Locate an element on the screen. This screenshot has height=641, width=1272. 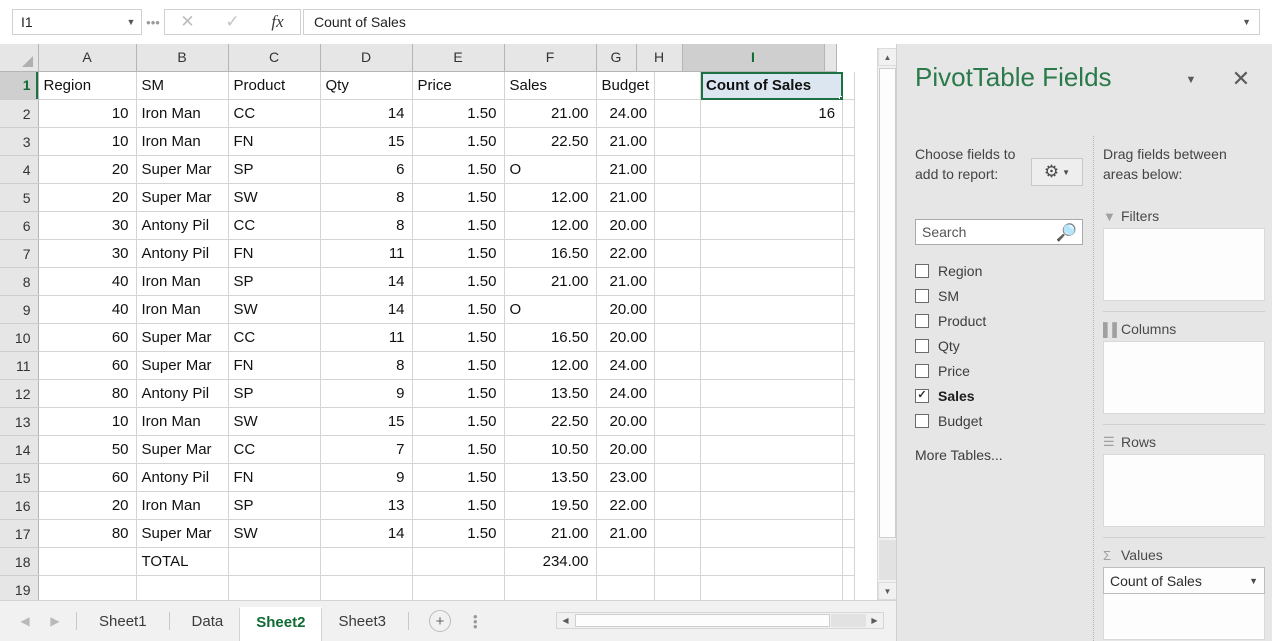
cell-G9: 20.00 is located at coordinates (626, 309).